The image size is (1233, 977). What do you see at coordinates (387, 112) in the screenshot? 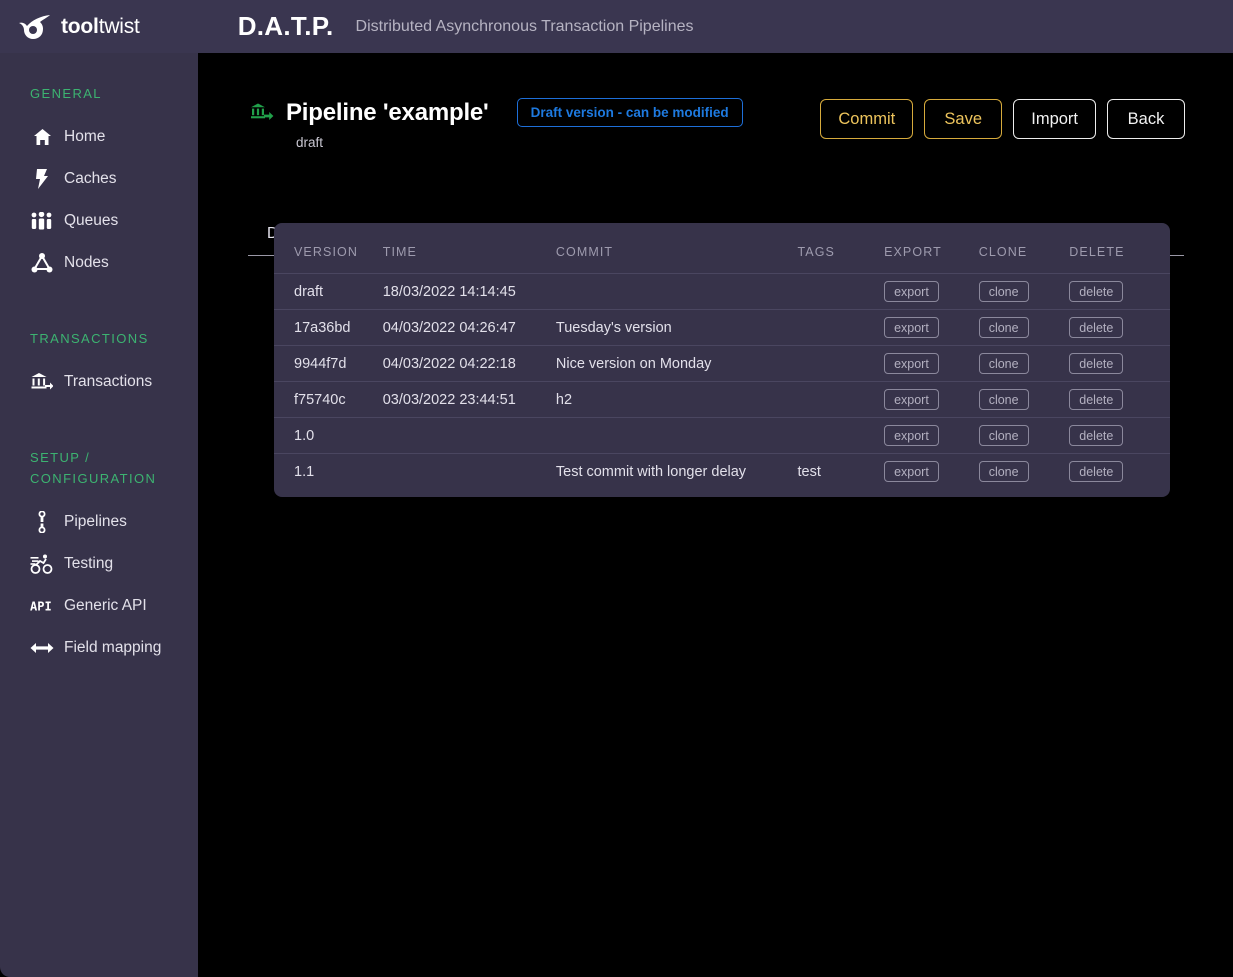
I see `page-title: Pipeline 'example'` at bounding box center [387, 112].